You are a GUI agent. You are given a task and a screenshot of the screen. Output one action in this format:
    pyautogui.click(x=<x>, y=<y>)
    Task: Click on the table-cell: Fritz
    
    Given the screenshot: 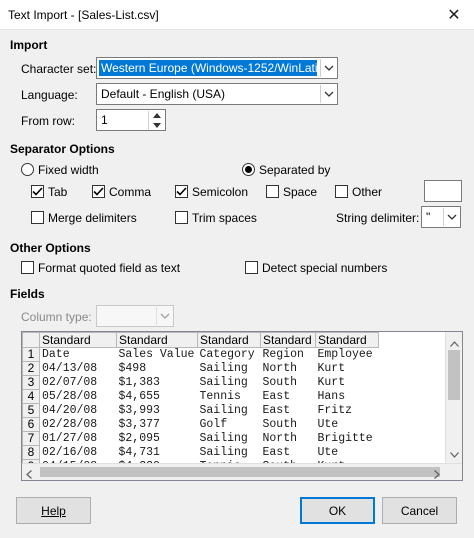 What is the action you would take?
    pyautogui.click(x=335, y=410)
    